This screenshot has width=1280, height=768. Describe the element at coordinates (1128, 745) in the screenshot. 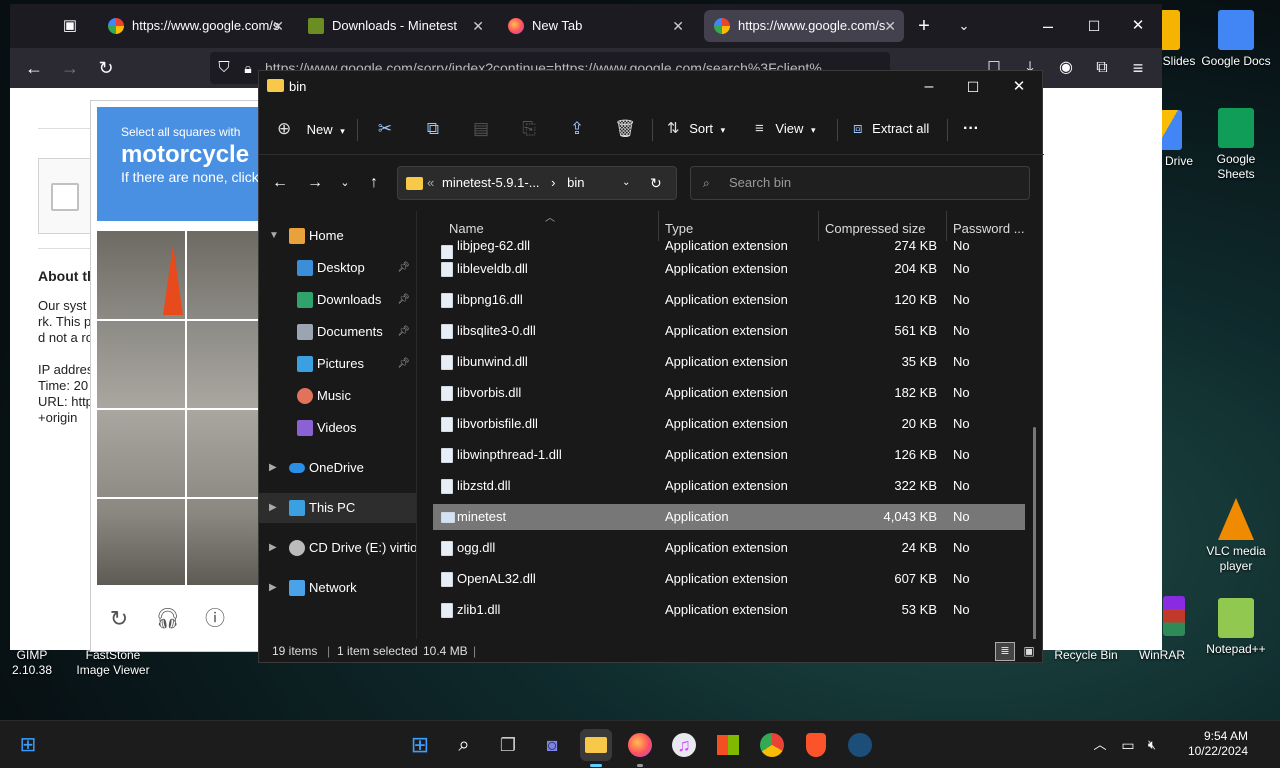

I see `display-icon: ▭` at that location.